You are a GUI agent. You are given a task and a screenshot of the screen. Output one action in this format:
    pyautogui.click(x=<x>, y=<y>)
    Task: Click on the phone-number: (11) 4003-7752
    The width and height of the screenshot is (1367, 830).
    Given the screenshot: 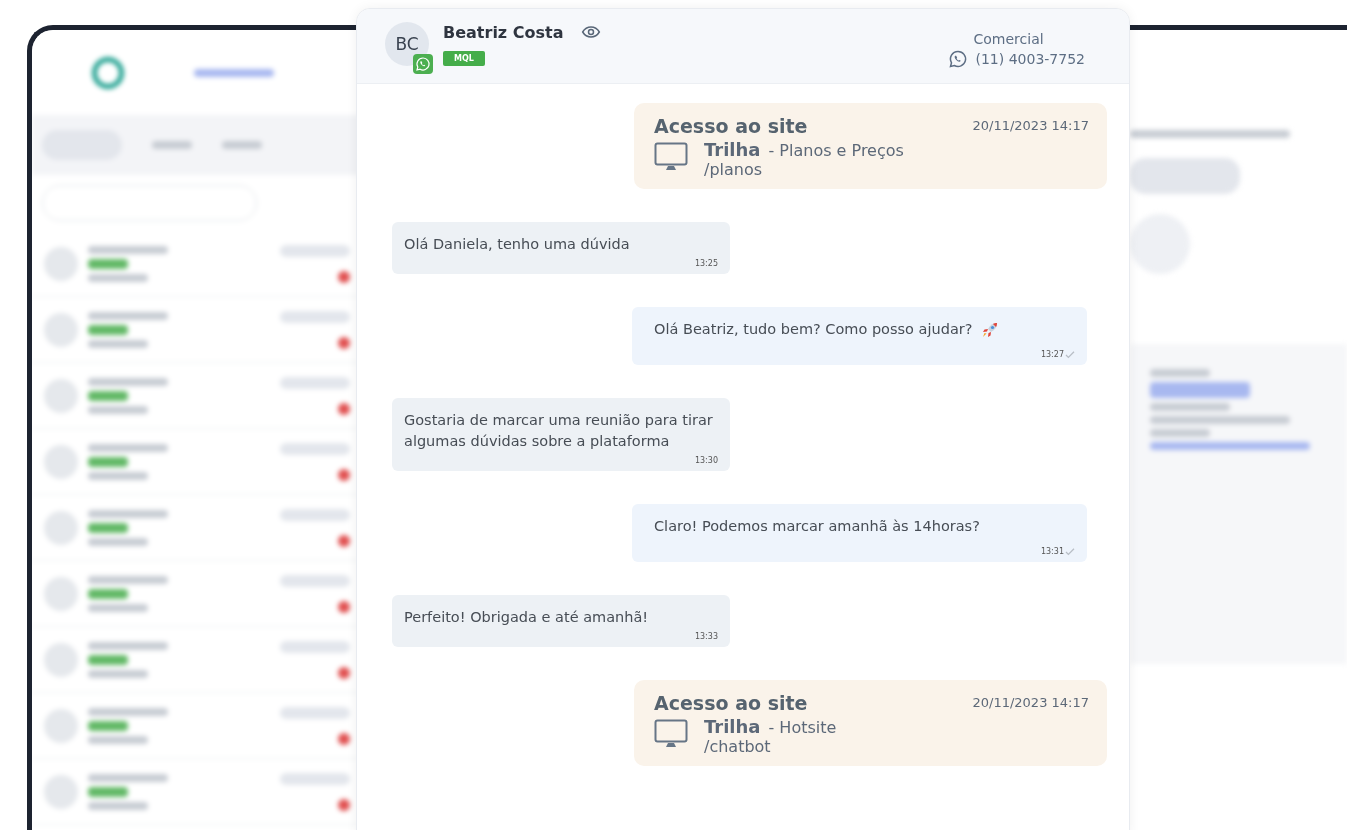 What is the action you would take?
    pyautogui.click(x=1030, y=59)
    